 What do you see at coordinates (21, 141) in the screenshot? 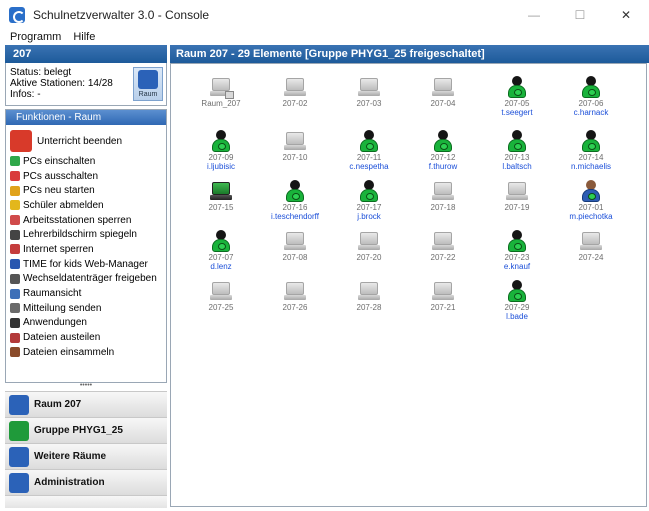
I see `stop-lesson-icon` at bounding box center [21, 141].